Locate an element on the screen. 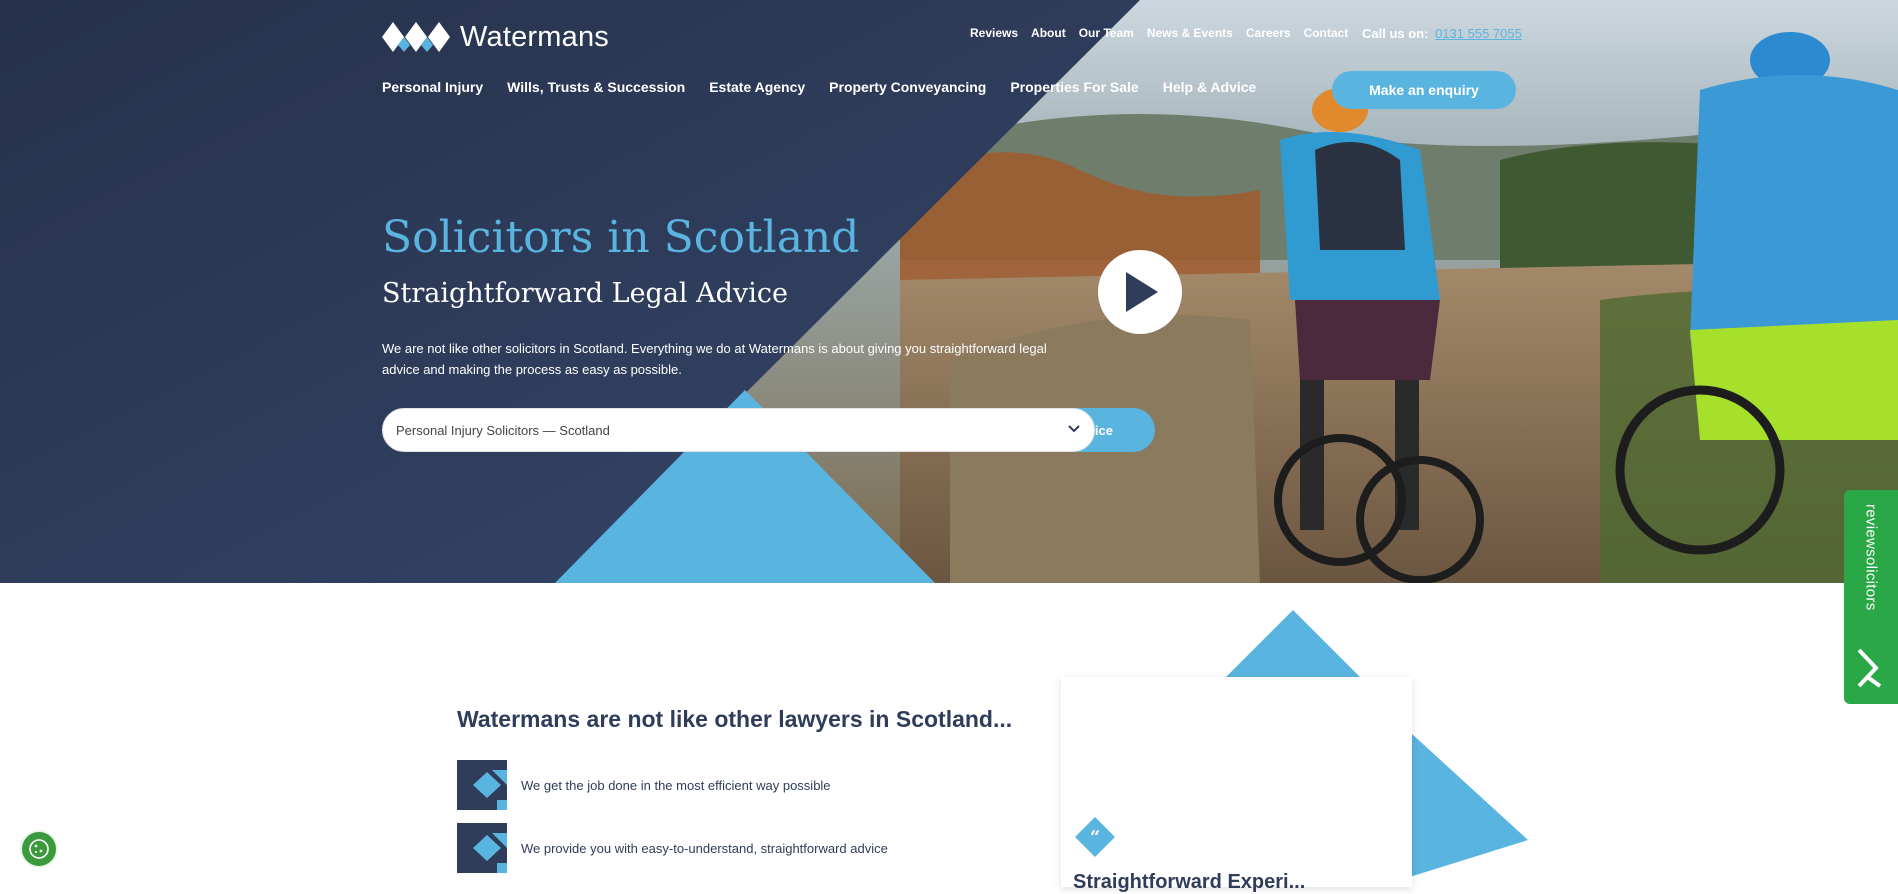 The width and height of the screenshot is (1898, 894). util-nav-news-events: News & Events is located at coordinates (1190, 33).